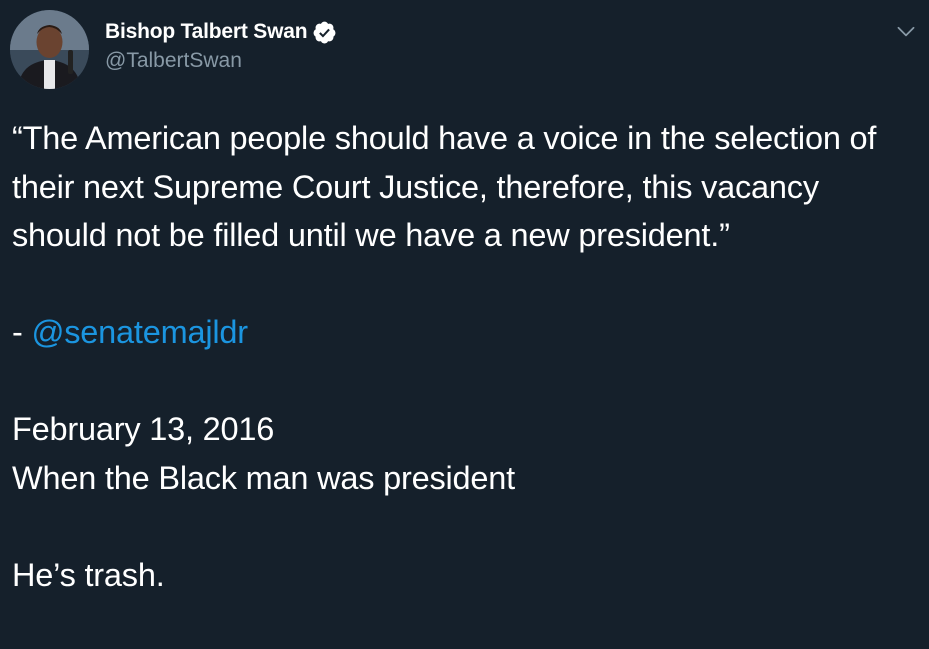 The height and width of the screenshot is (649, 929). Describe the element at coordinates (139, 332) in the screenshot. I see `mention-link: @senatemajldr` at that location.